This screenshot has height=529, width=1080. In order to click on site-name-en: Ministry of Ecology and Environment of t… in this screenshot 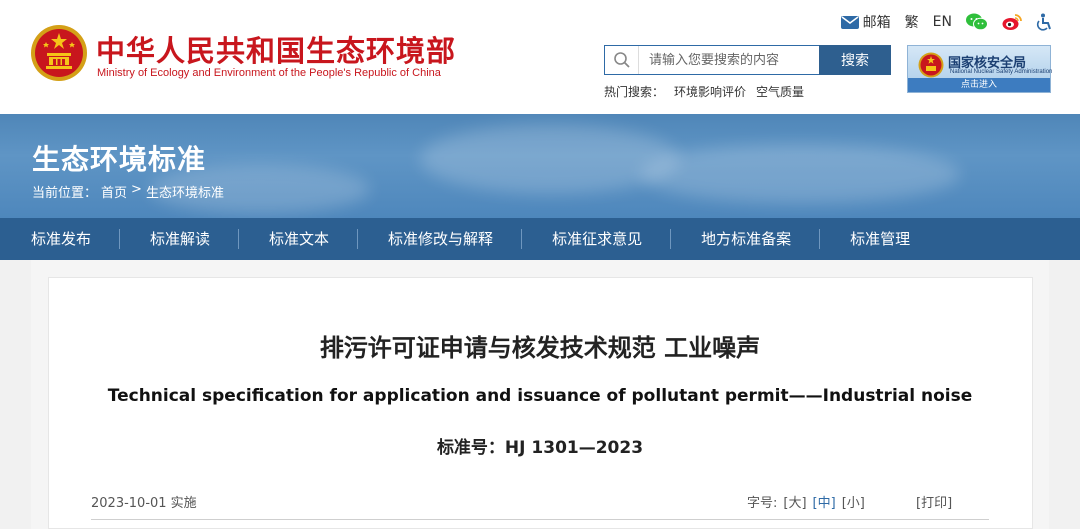, I will do `click(269, 73)`.